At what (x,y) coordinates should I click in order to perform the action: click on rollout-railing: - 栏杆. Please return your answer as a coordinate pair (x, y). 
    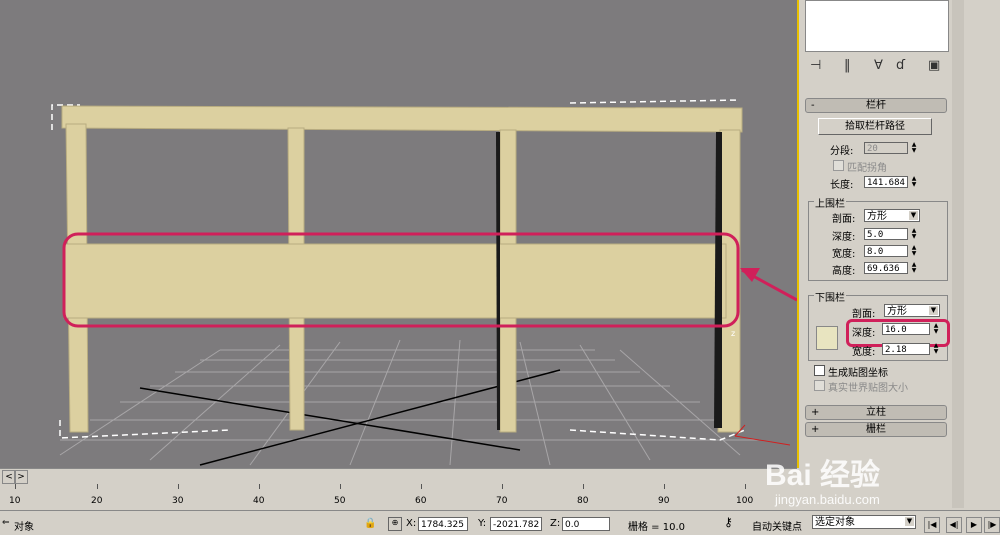
    Looking at the image, I should click on (876, 105).